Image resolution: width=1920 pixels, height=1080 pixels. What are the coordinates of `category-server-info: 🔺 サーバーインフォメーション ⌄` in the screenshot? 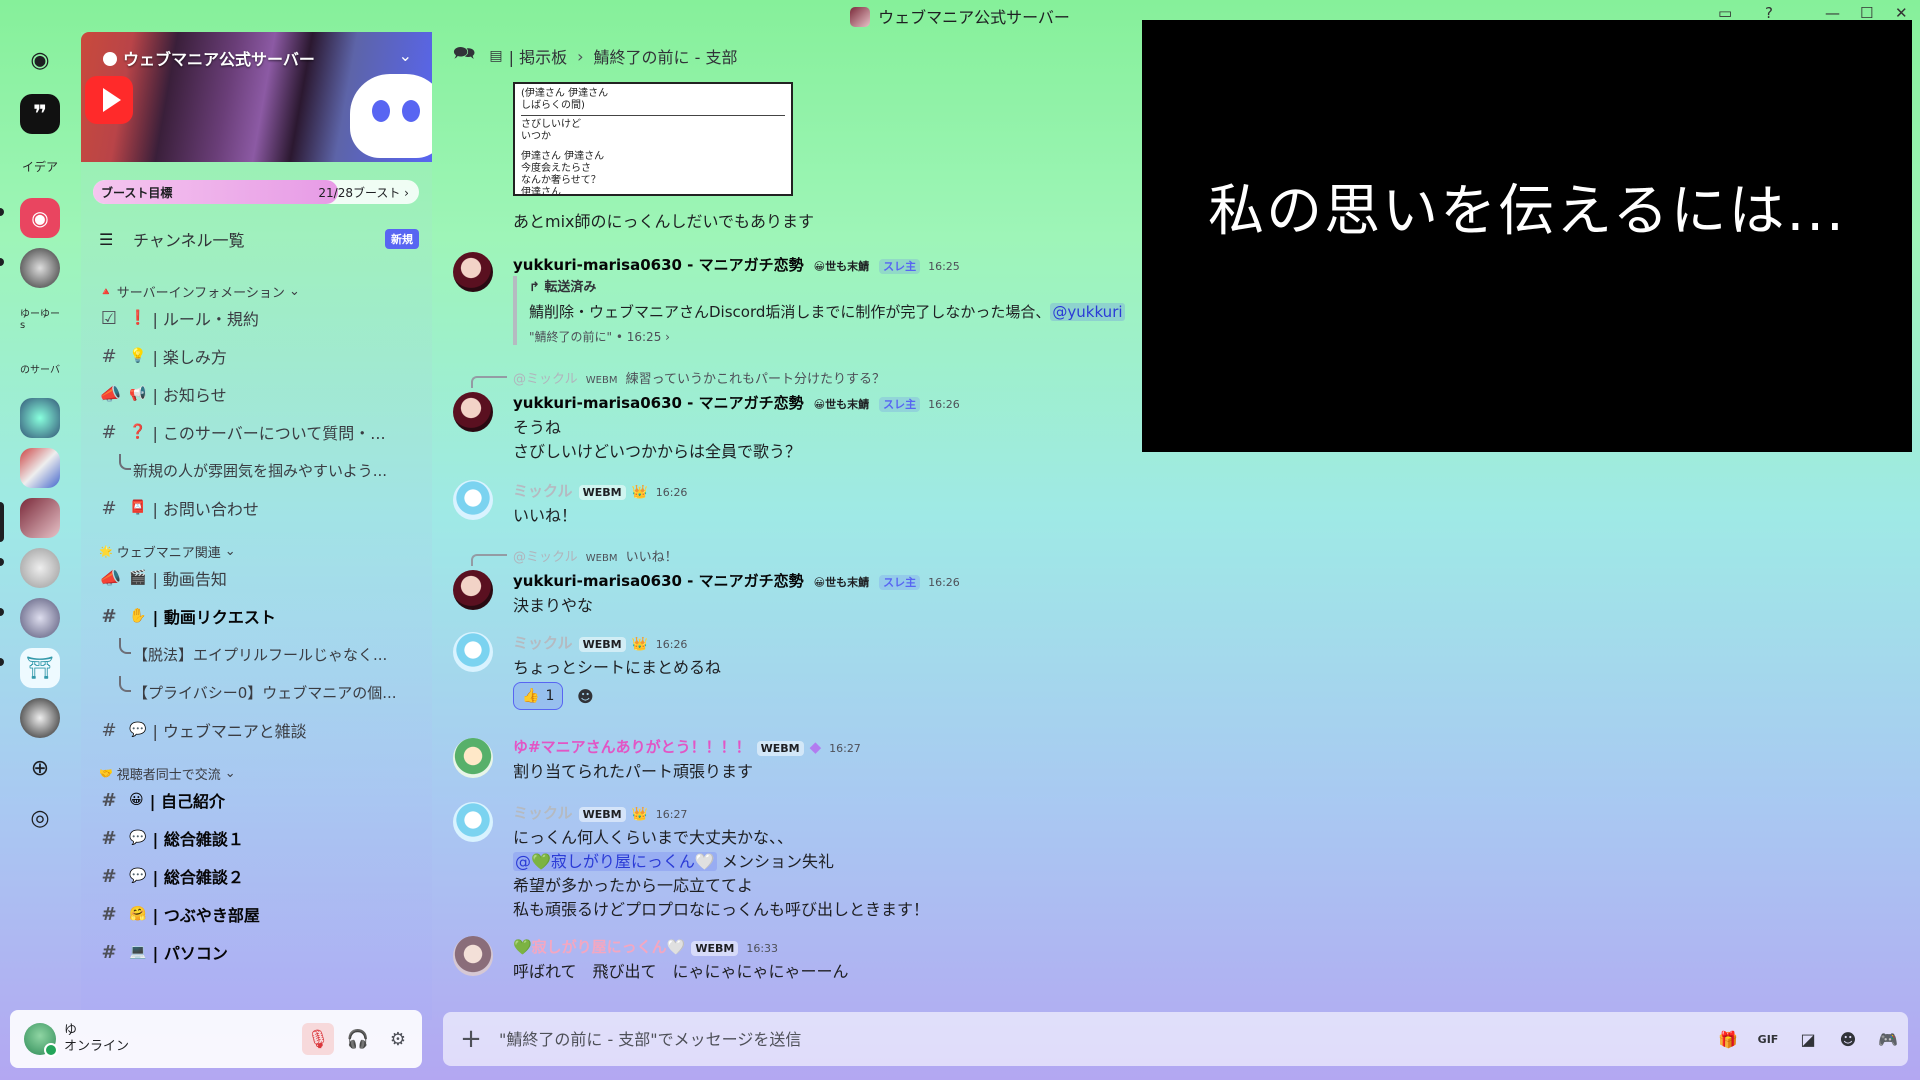 It's located at (199, 291).